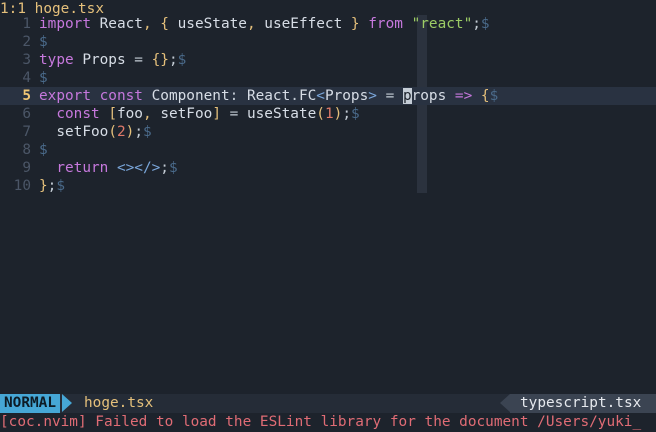  I want to click on statusline: NORMAL hoge.tsx typescript.tsx, so click(328, 403).